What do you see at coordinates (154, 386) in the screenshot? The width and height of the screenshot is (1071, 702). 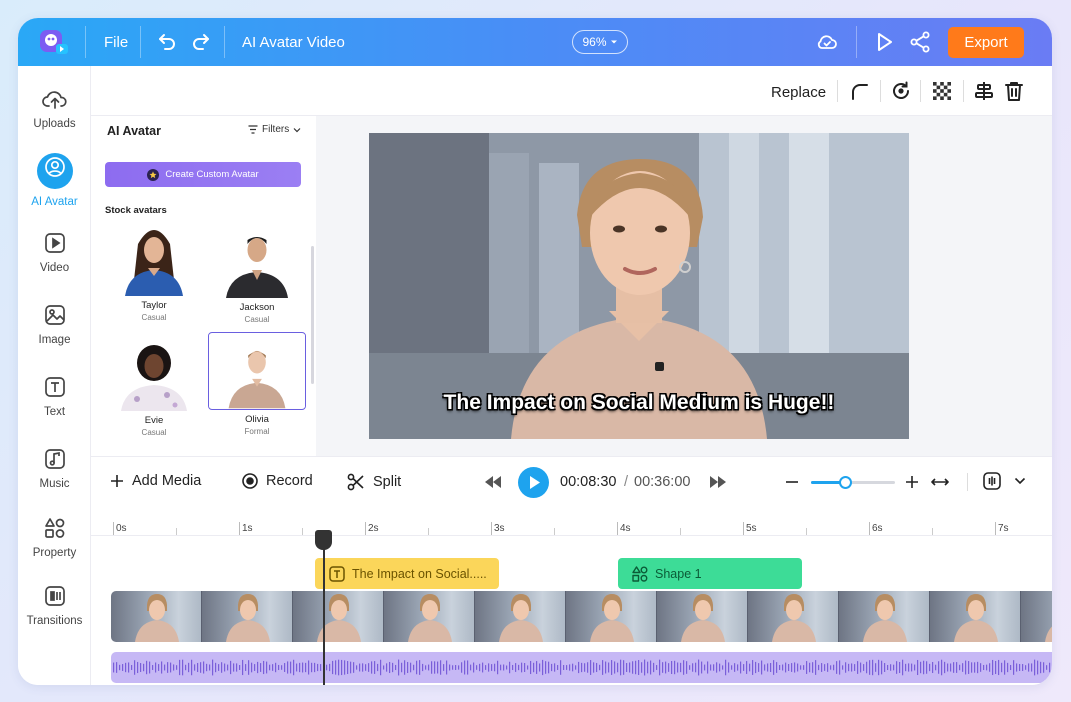 I see `avatar-card-evie: Evie Casual` at bounding box center [154, 386].